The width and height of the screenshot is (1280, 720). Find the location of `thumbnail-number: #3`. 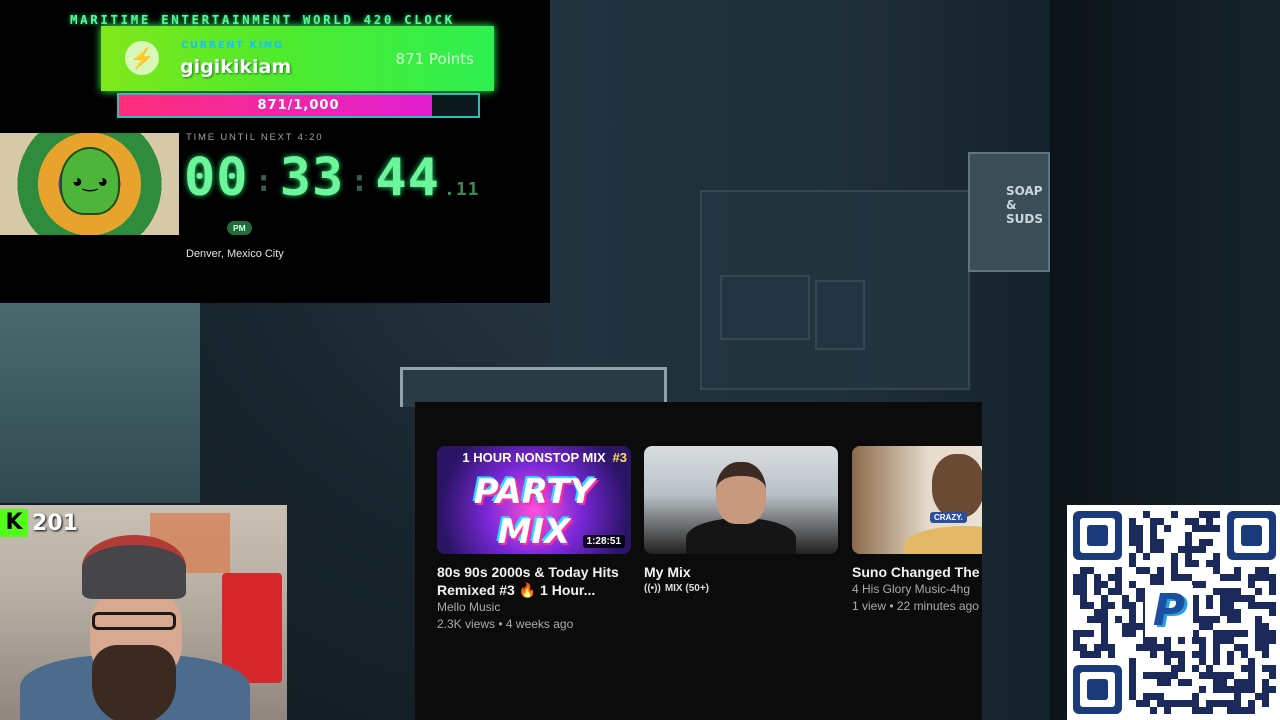

thumbnail-number: #3 is located at coordinates (619, 457).